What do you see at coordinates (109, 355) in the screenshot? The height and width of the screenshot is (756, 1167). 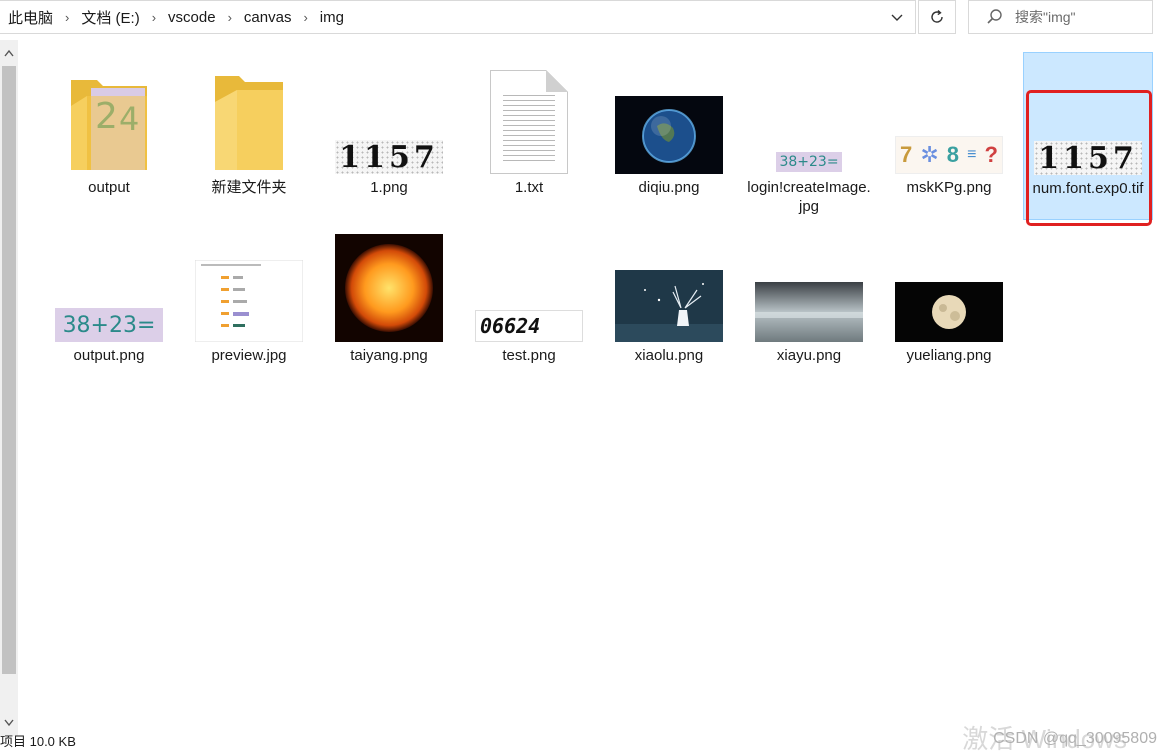 I see `file-name: output.png` at bounding box center [109, 355].